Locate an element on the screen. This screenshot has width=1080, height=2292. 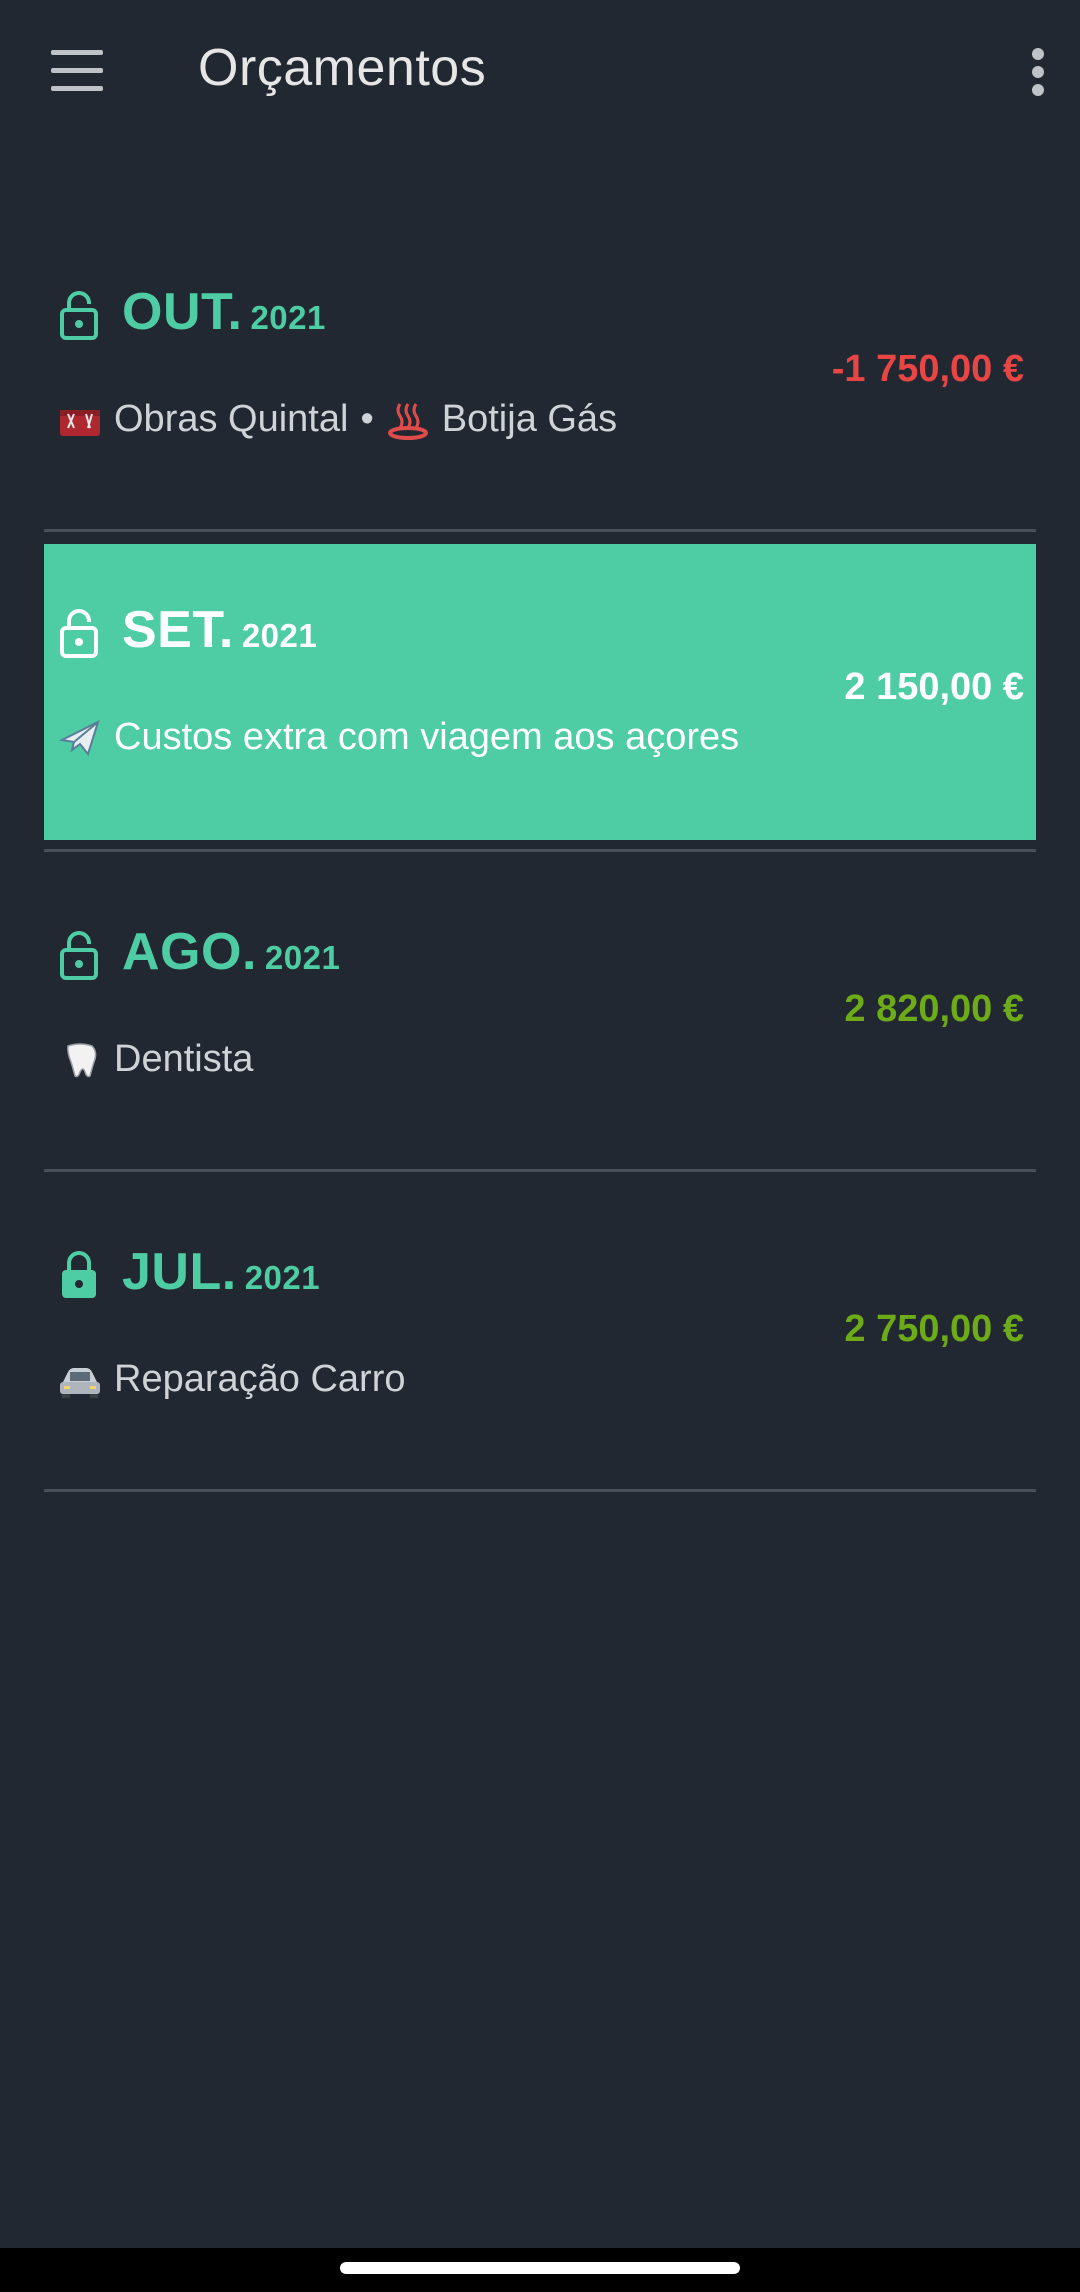
budget-month: SET. 2021 is located at coordinates (219, 630).